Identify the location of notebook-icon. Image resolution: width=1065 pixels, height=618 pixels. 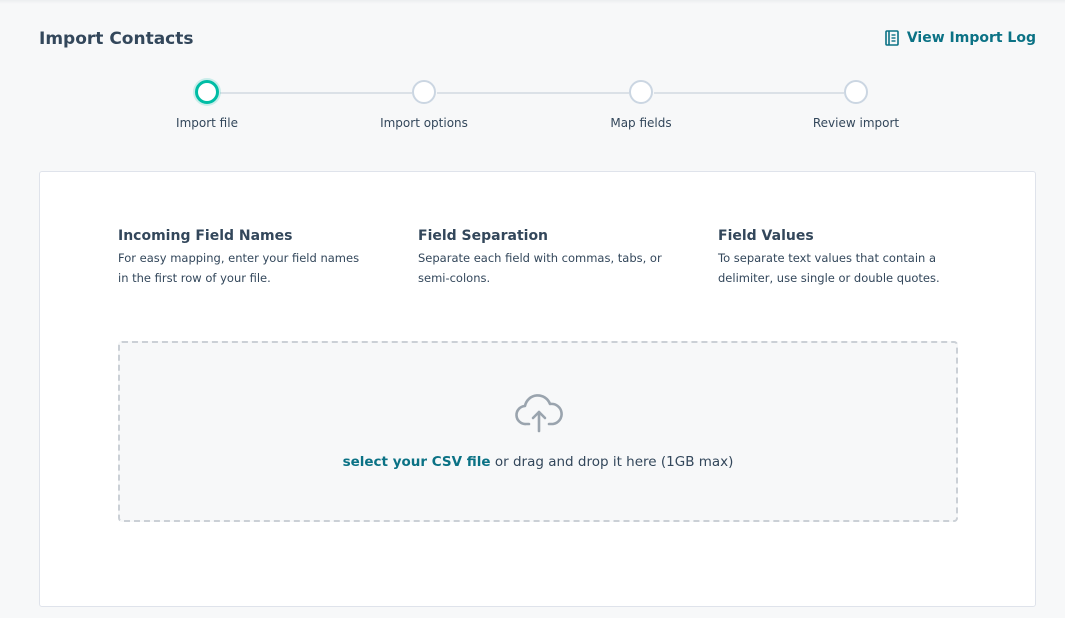
(892, 38).